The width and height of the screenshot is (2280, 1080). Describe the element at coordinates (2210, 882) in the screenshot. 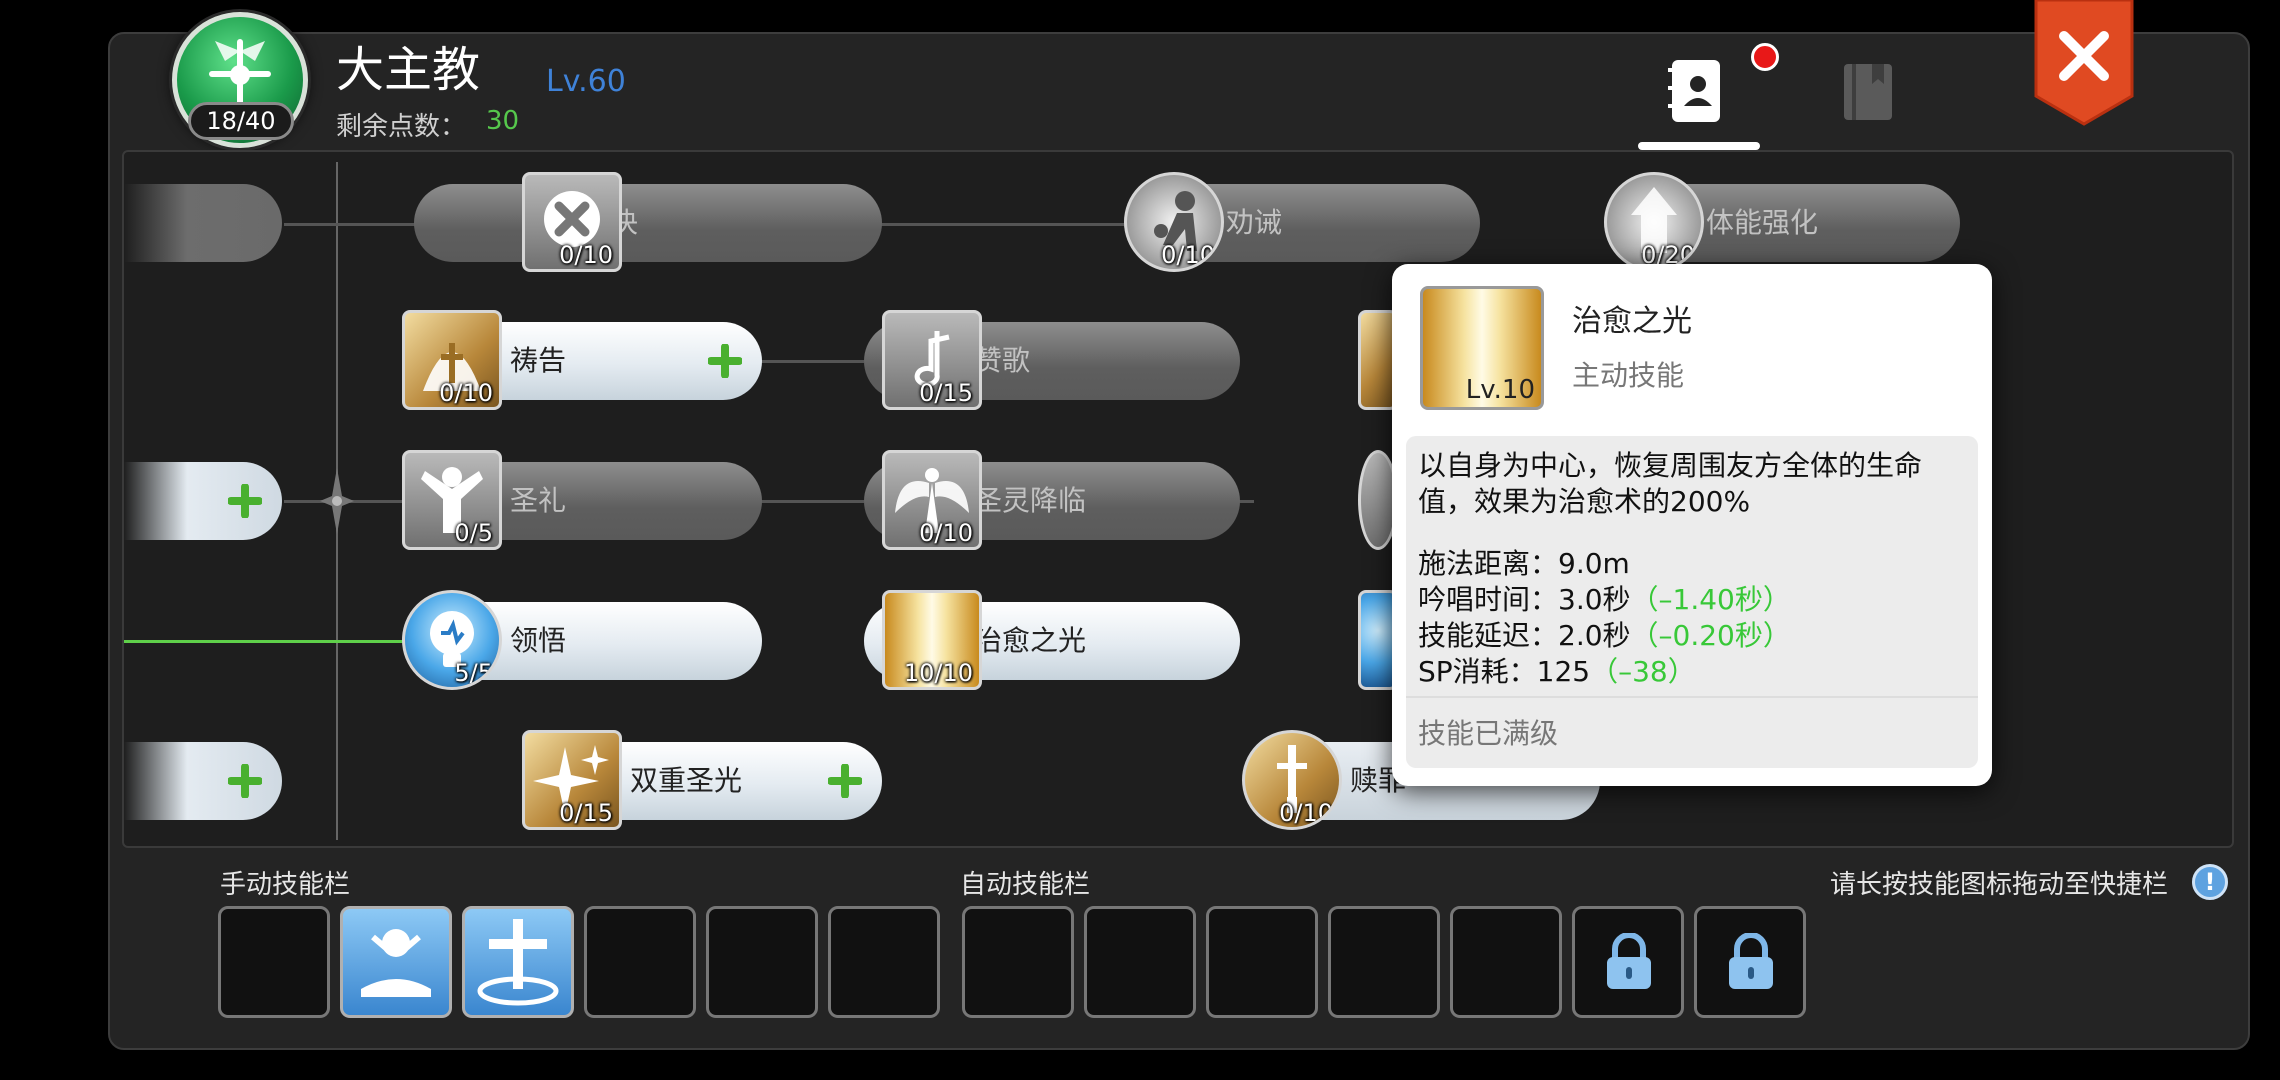

I see `info-icon: !` at that location.